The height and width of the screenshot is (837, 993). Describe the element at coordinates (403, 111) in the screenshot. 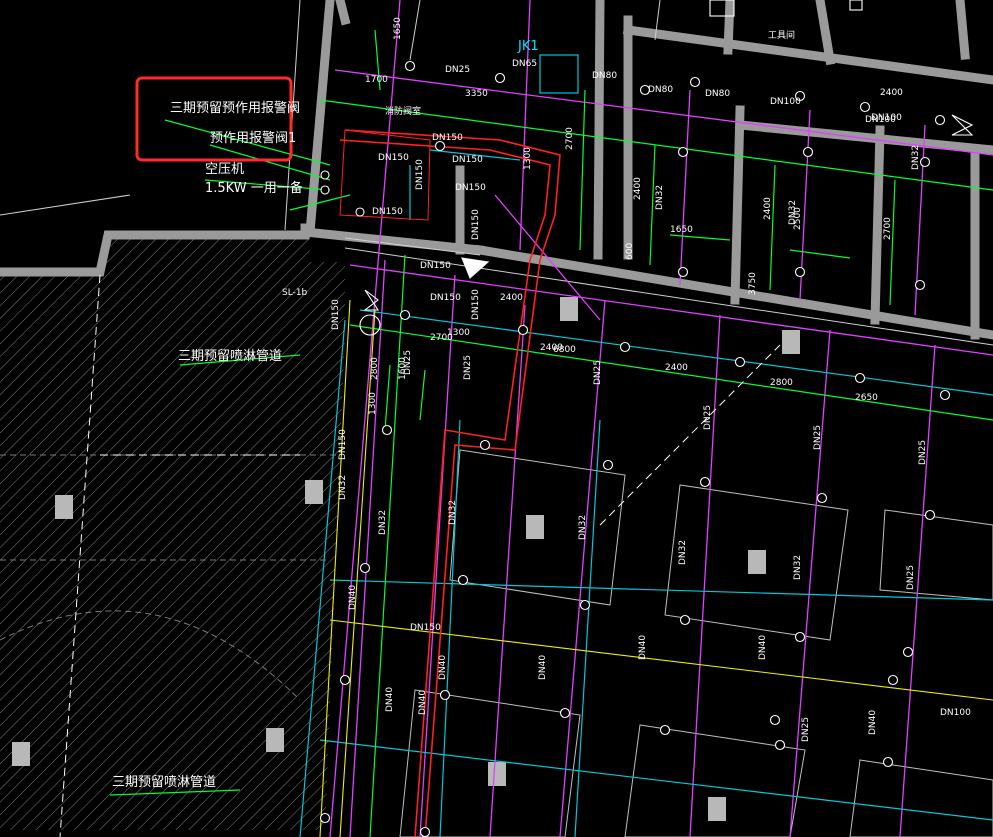

I see `room-label-1: 消防阀室` at that location.